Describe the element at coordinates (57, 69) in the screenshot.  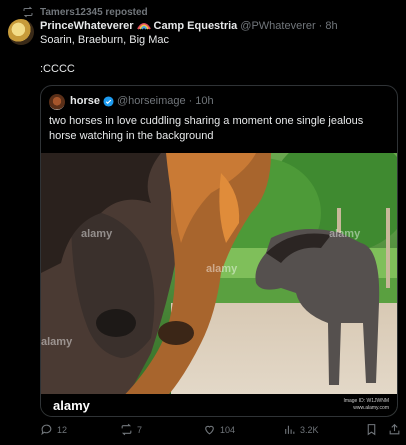
I see `post-text-line2: :CCCC` at that location.